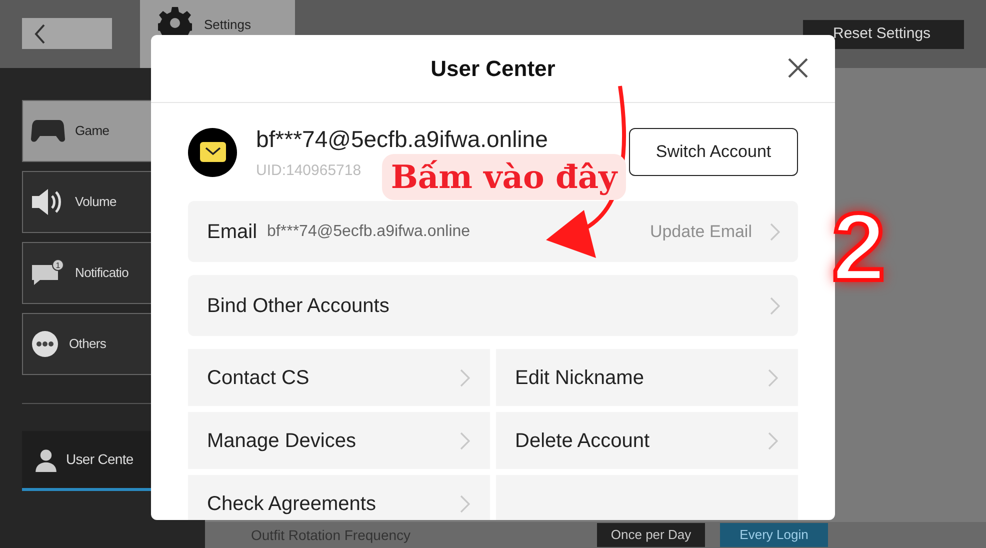 The height and width of the screenshot is (548, 986). I want to click on email-value: bf***74@5ecfb.a9ifwa.online, so click(369, 232).